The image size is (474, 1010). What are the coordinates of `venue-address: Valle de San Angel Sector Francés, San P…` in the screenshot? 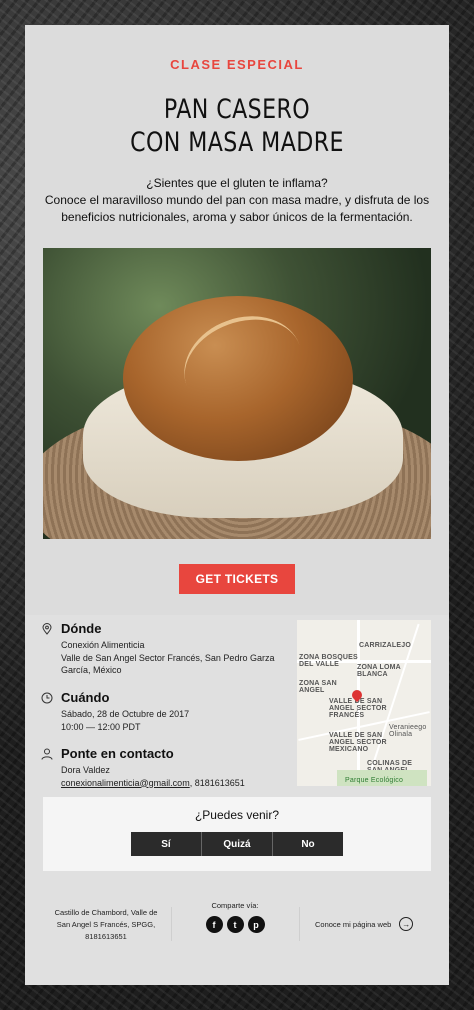 It's located at (168, 664).